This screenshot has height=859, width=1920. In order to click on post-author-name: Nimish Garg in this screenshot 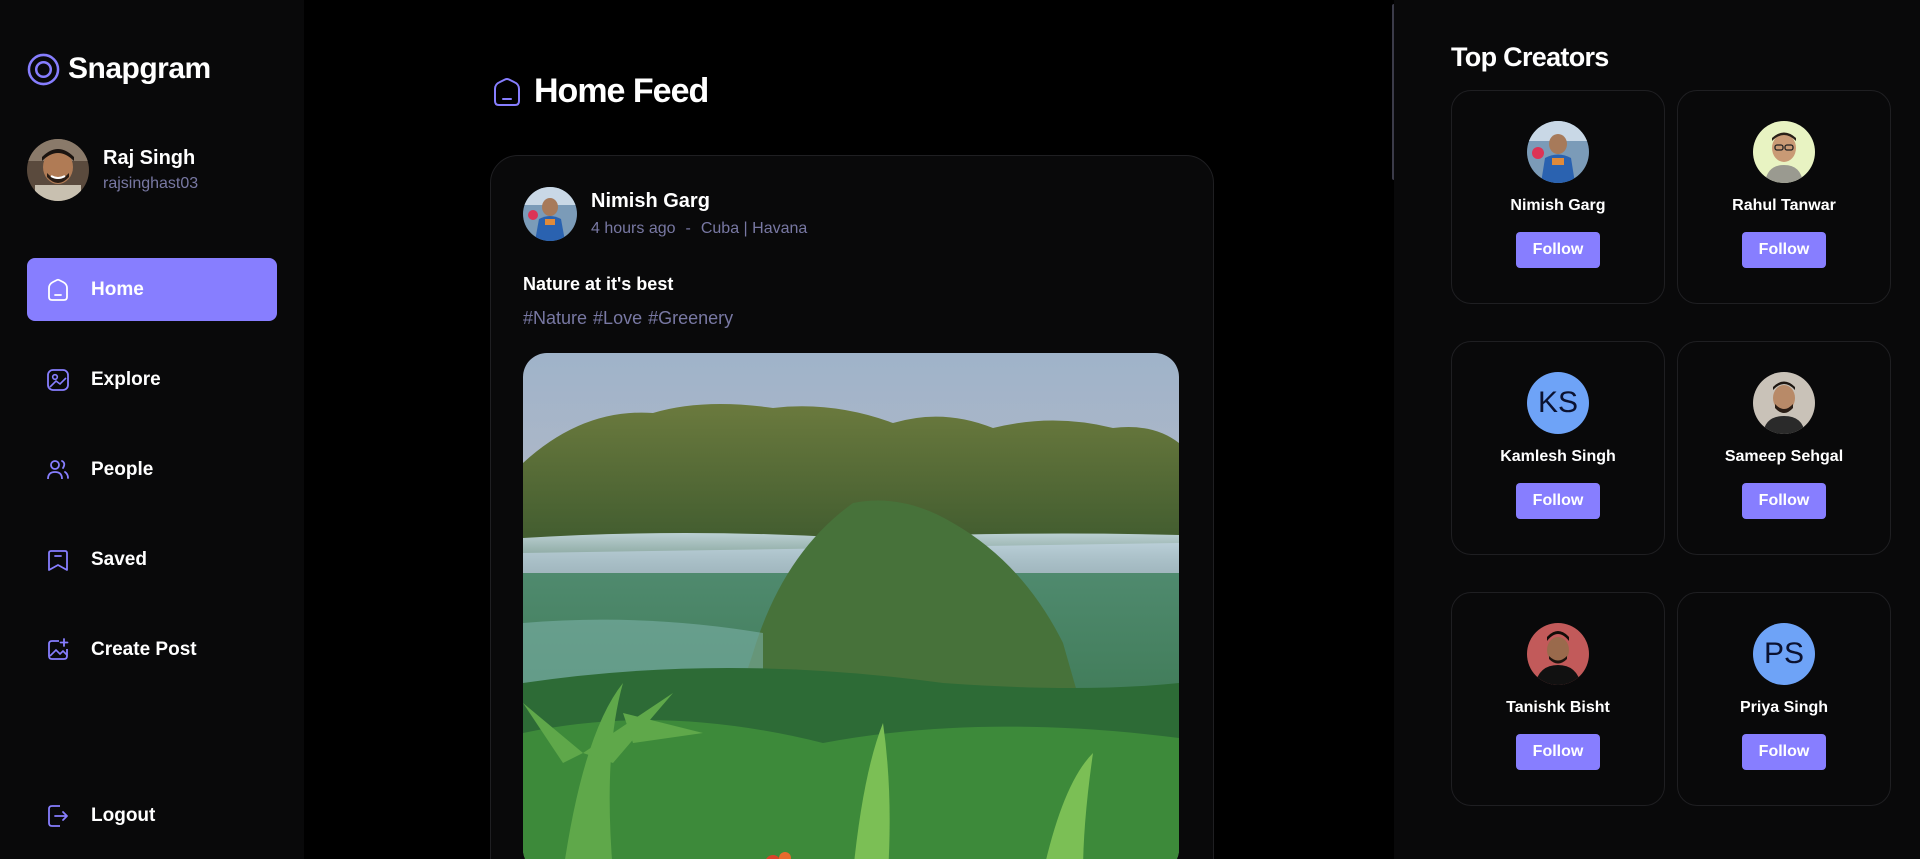, I will do `click(699, 201)`.